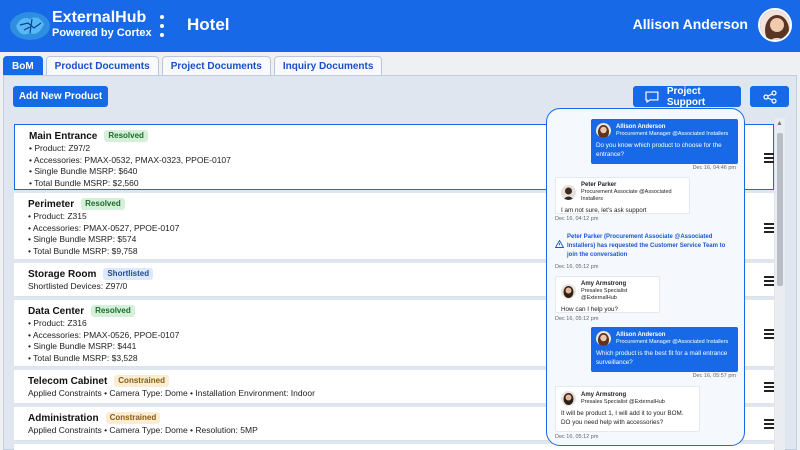  I want to click on tab-project-documents: Project Documents, so click(216, 66).